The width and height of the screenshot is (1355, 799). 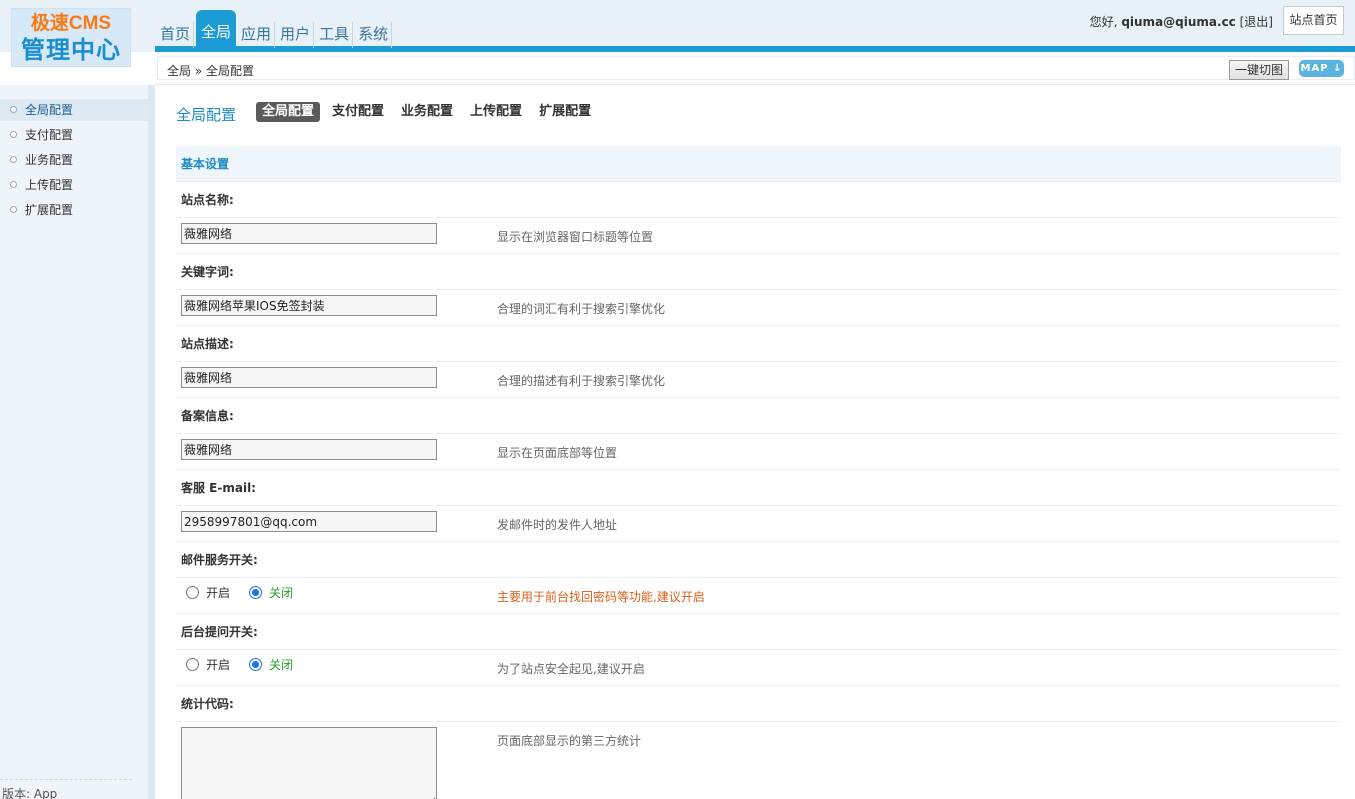 What do you see at coordinates (758, 704) in the screenshot?
I see `stats-code-label: 统计代码:` at bounding box center [758, 704].